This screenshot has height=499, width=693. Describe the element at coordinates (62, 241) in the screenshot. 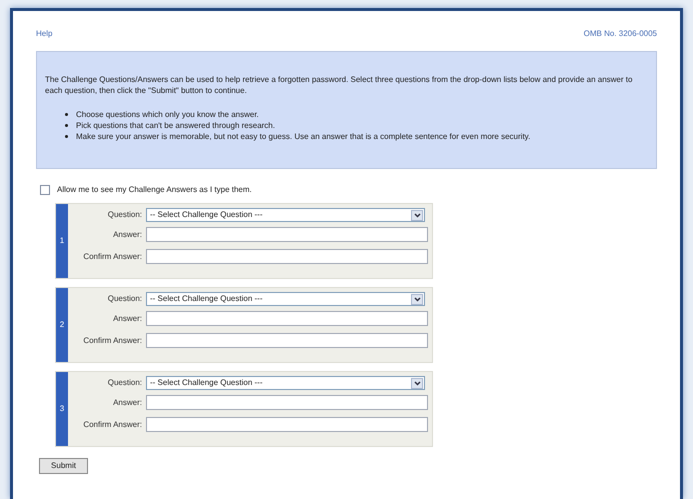

I see `question-number: 1` at that location.